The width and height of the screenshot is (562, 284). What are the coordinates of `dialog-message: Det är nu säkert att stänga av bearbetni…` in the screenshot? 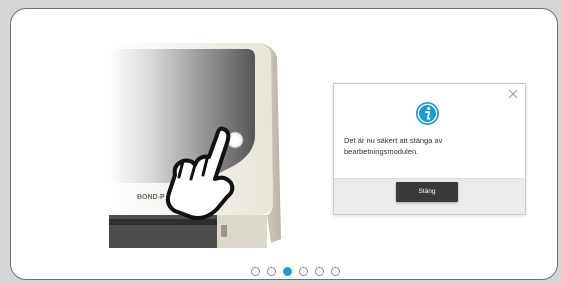 It's located at (393, 146).